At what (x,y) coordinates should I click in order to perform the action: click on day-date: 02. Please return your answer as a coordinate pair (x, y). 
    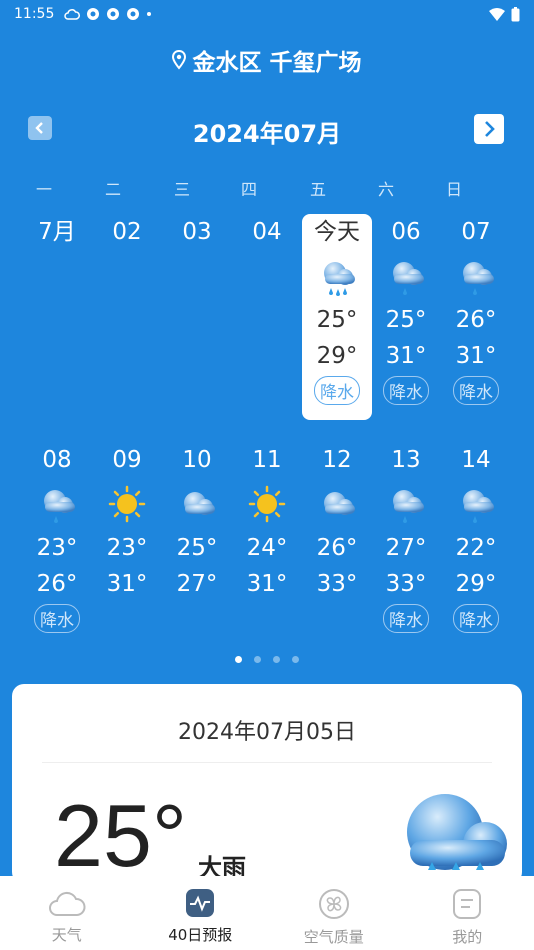
    Looking at the image, I should click on (127, 232).